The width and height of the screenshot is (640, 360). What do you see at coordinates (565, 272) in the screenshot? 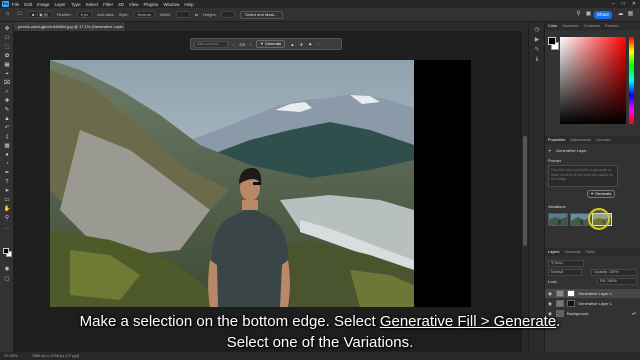
I see `blend-mode-select: Normal` at bounding box center [565, 272].